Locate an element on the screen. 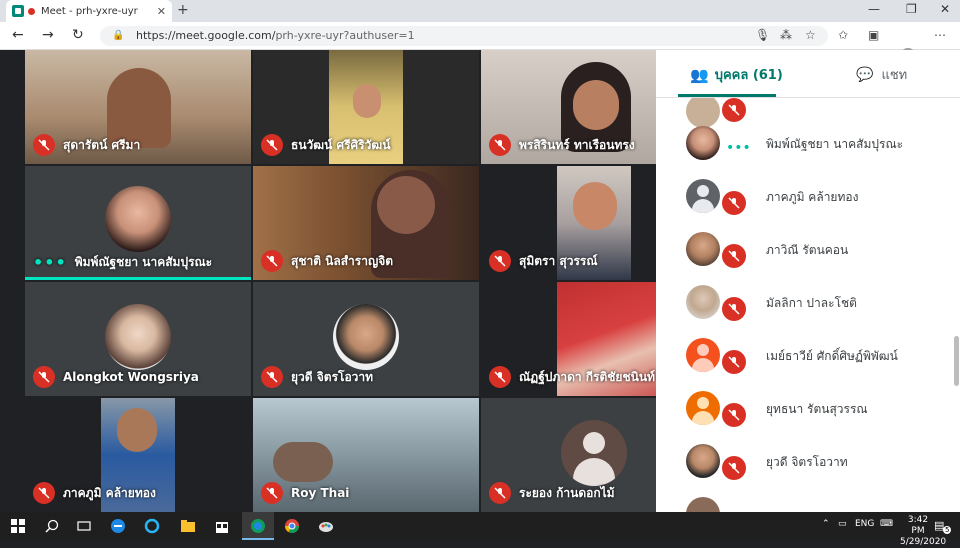 The height and width of the screenshot is (548, 960). browser-tab-bar: Meet - prh-yxre-uyr ✕ + — ❐ ✕ is located at coordinates (480, 11).